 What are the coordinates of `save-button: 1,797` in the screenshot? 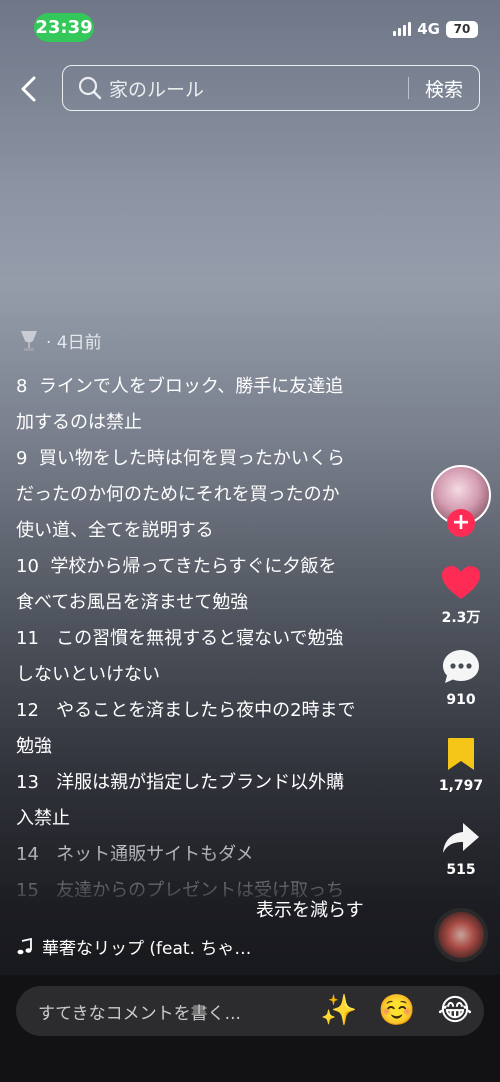 It's located at (461, 765).